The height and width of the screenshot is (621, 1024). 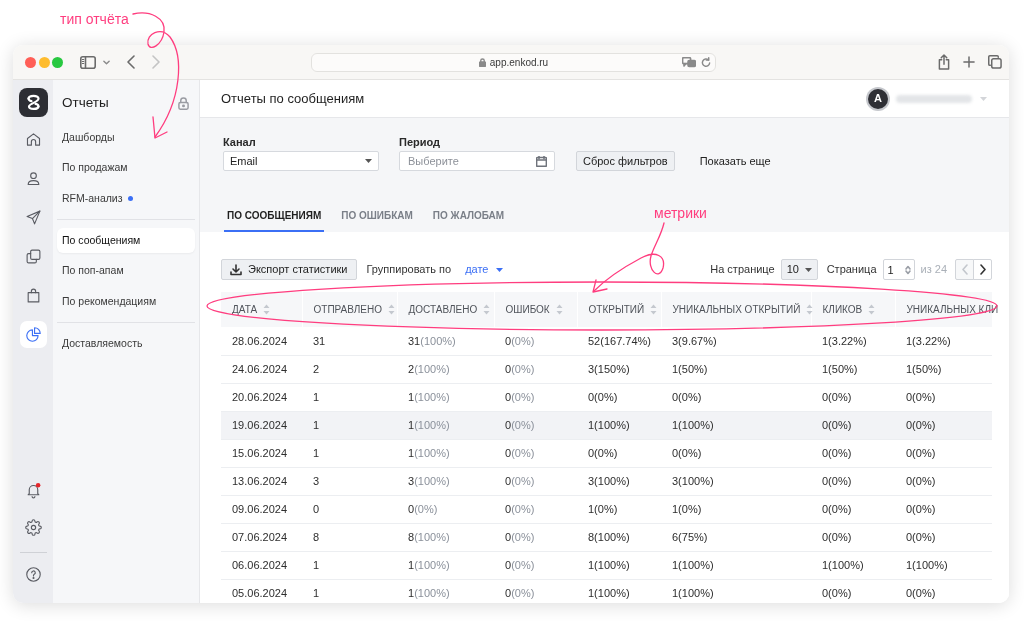 What do you see at coordinates (443, 310) in the screenshot?
I see `column-header-label: ДОСТАВЛЕНО` at bounding box center [443, 310].